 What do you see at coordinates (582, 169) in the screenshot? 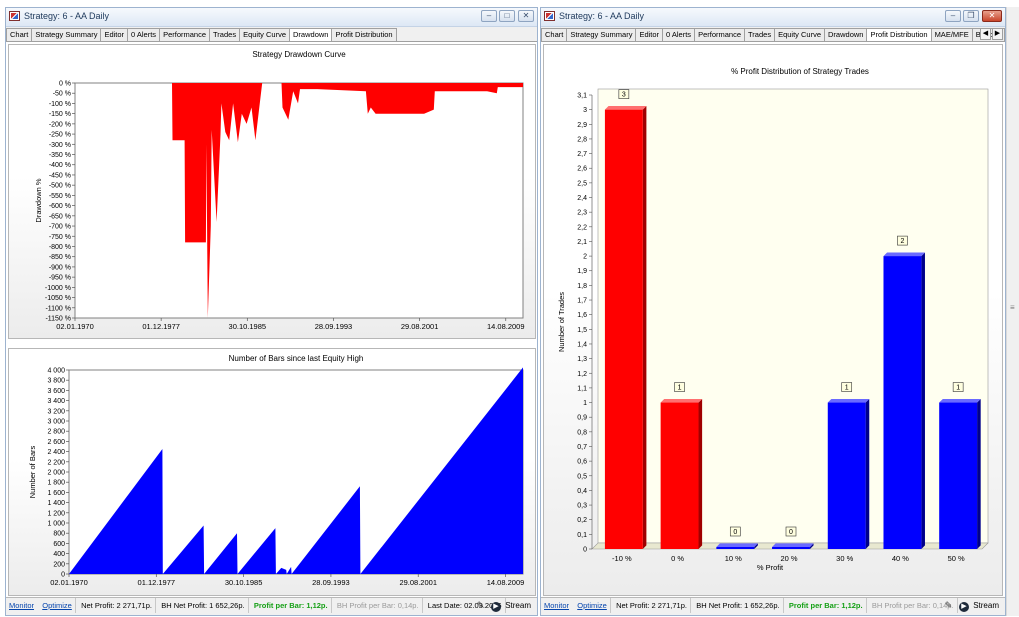
I see `y-tick-label: 2,6` at bounding box center [582, 169].